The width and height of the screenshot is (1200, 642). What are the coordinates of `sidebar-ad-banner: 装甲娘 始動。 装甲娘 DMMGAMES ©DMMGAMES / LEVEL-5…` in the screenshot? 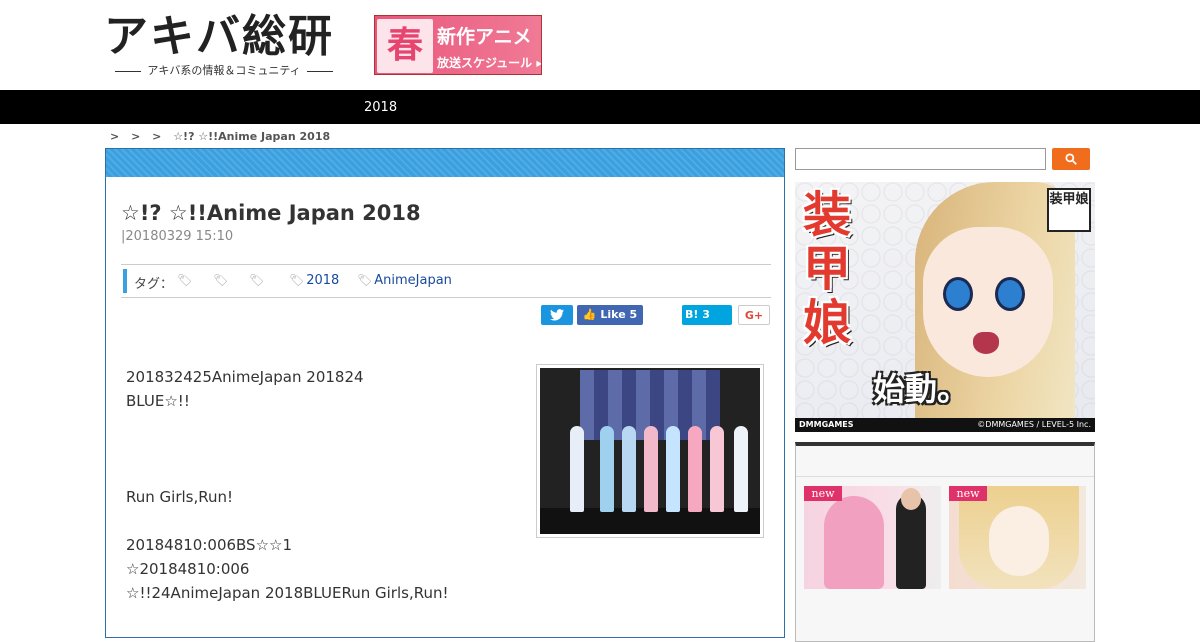 It's located at (945, 307).